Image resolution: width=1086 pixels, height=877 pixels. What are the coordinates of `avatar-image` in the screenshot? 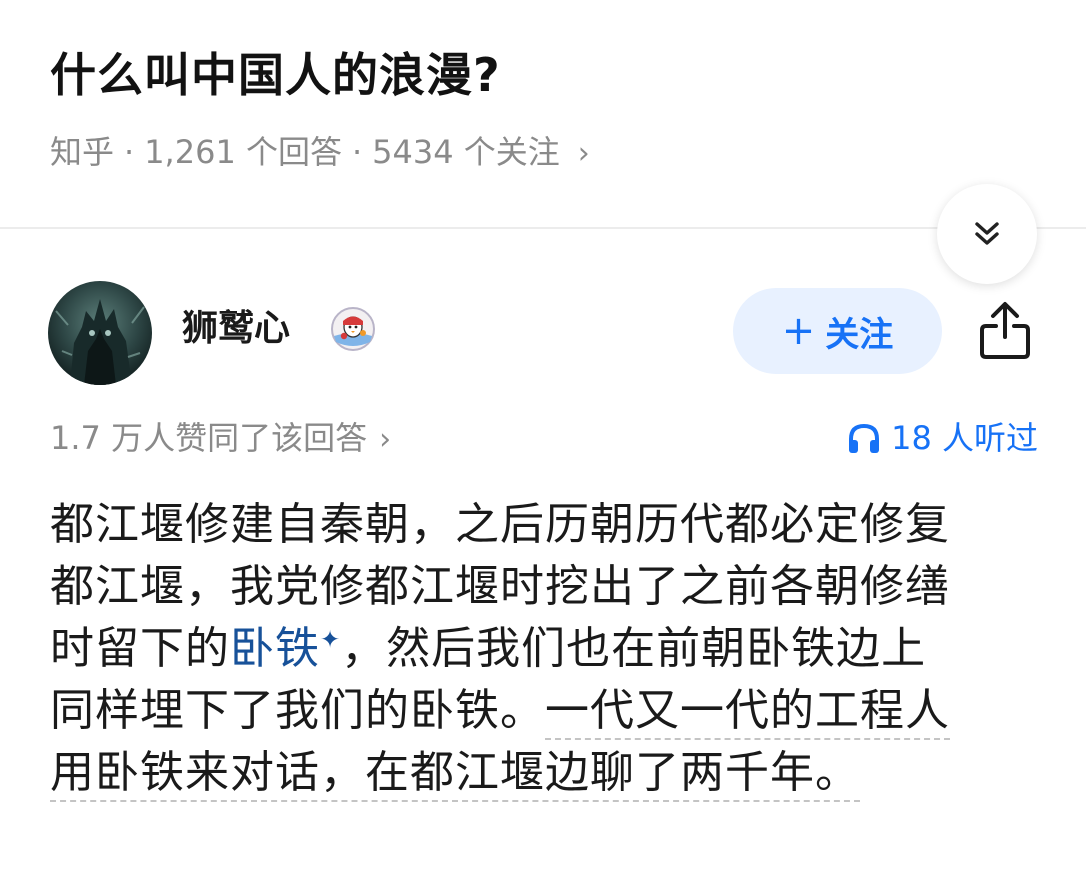 It's located at (100, 333).